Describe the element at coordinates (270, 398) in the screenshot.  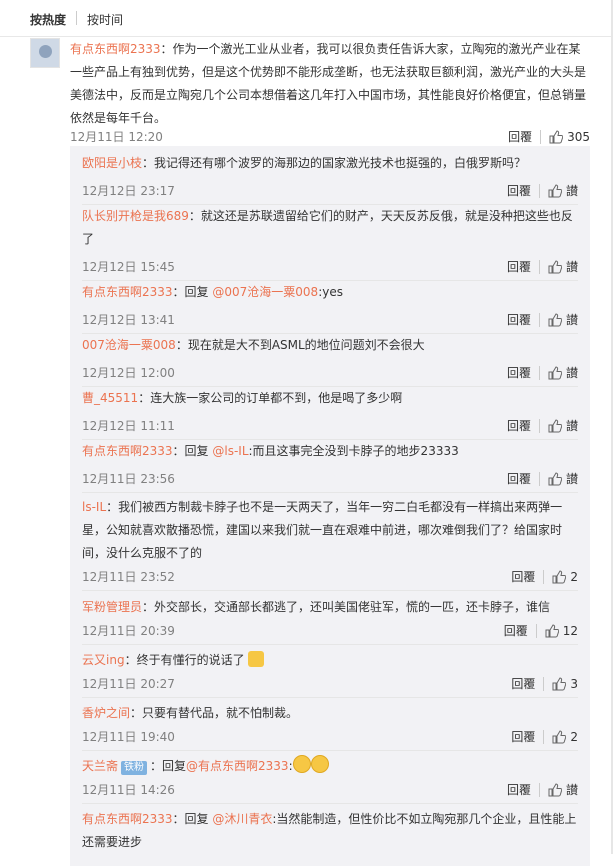
I see `reply-content: ：连大族一家公司的订单都不到，他是喝了多少啊` at that location.